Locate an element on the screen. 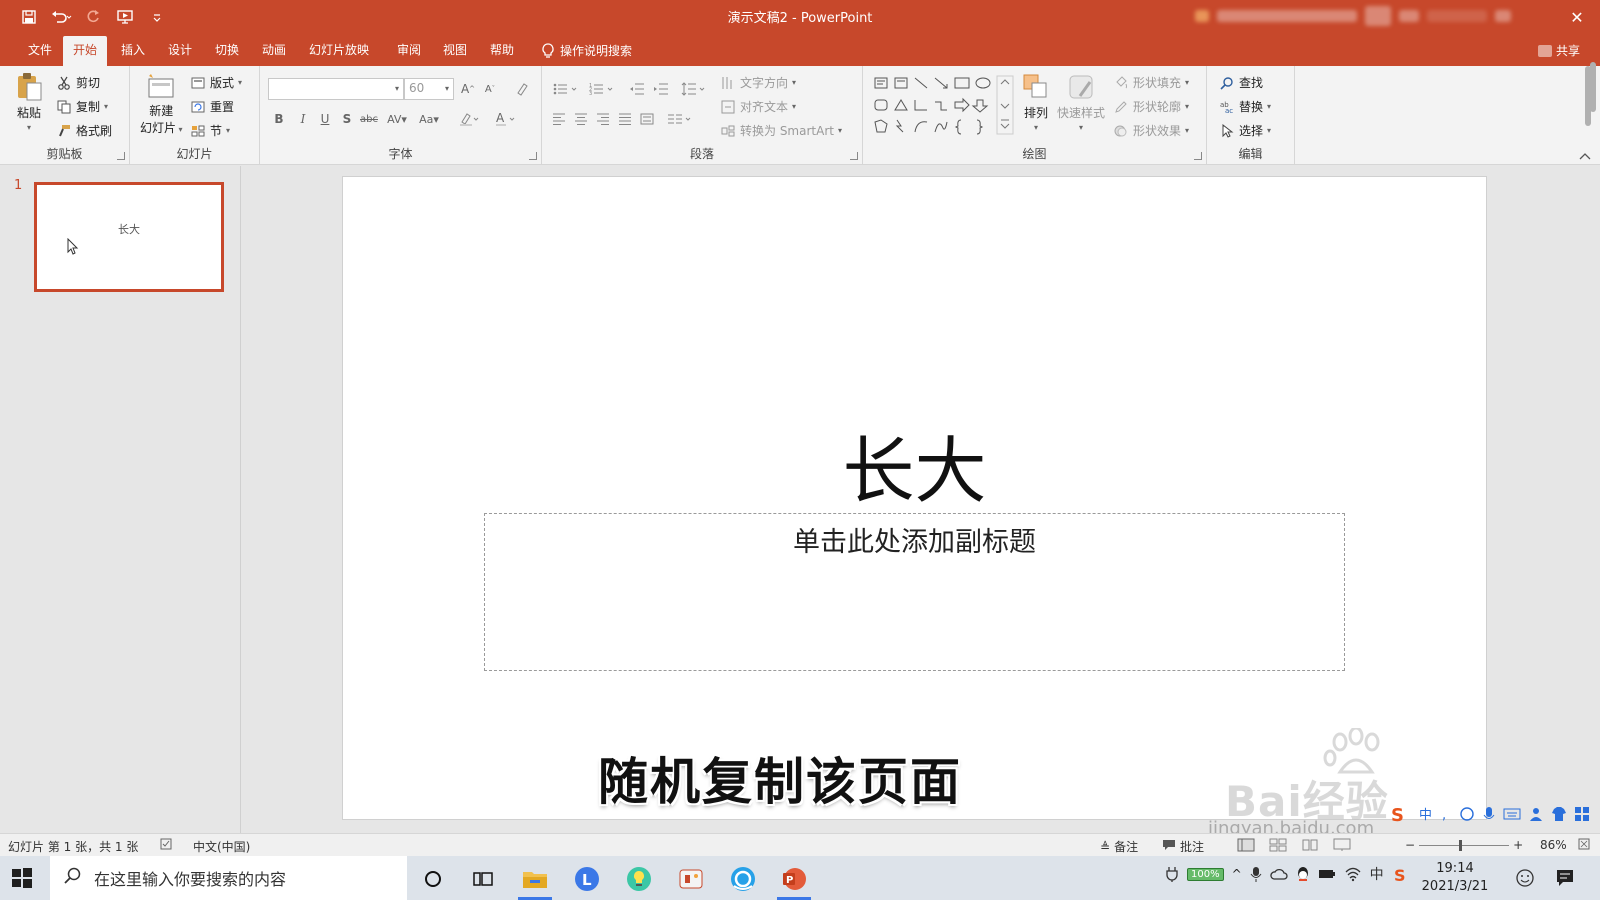 The height and width of the screenshot is (900, 1600). battery-indicator: 100% is located at coordinates (1205, 874).